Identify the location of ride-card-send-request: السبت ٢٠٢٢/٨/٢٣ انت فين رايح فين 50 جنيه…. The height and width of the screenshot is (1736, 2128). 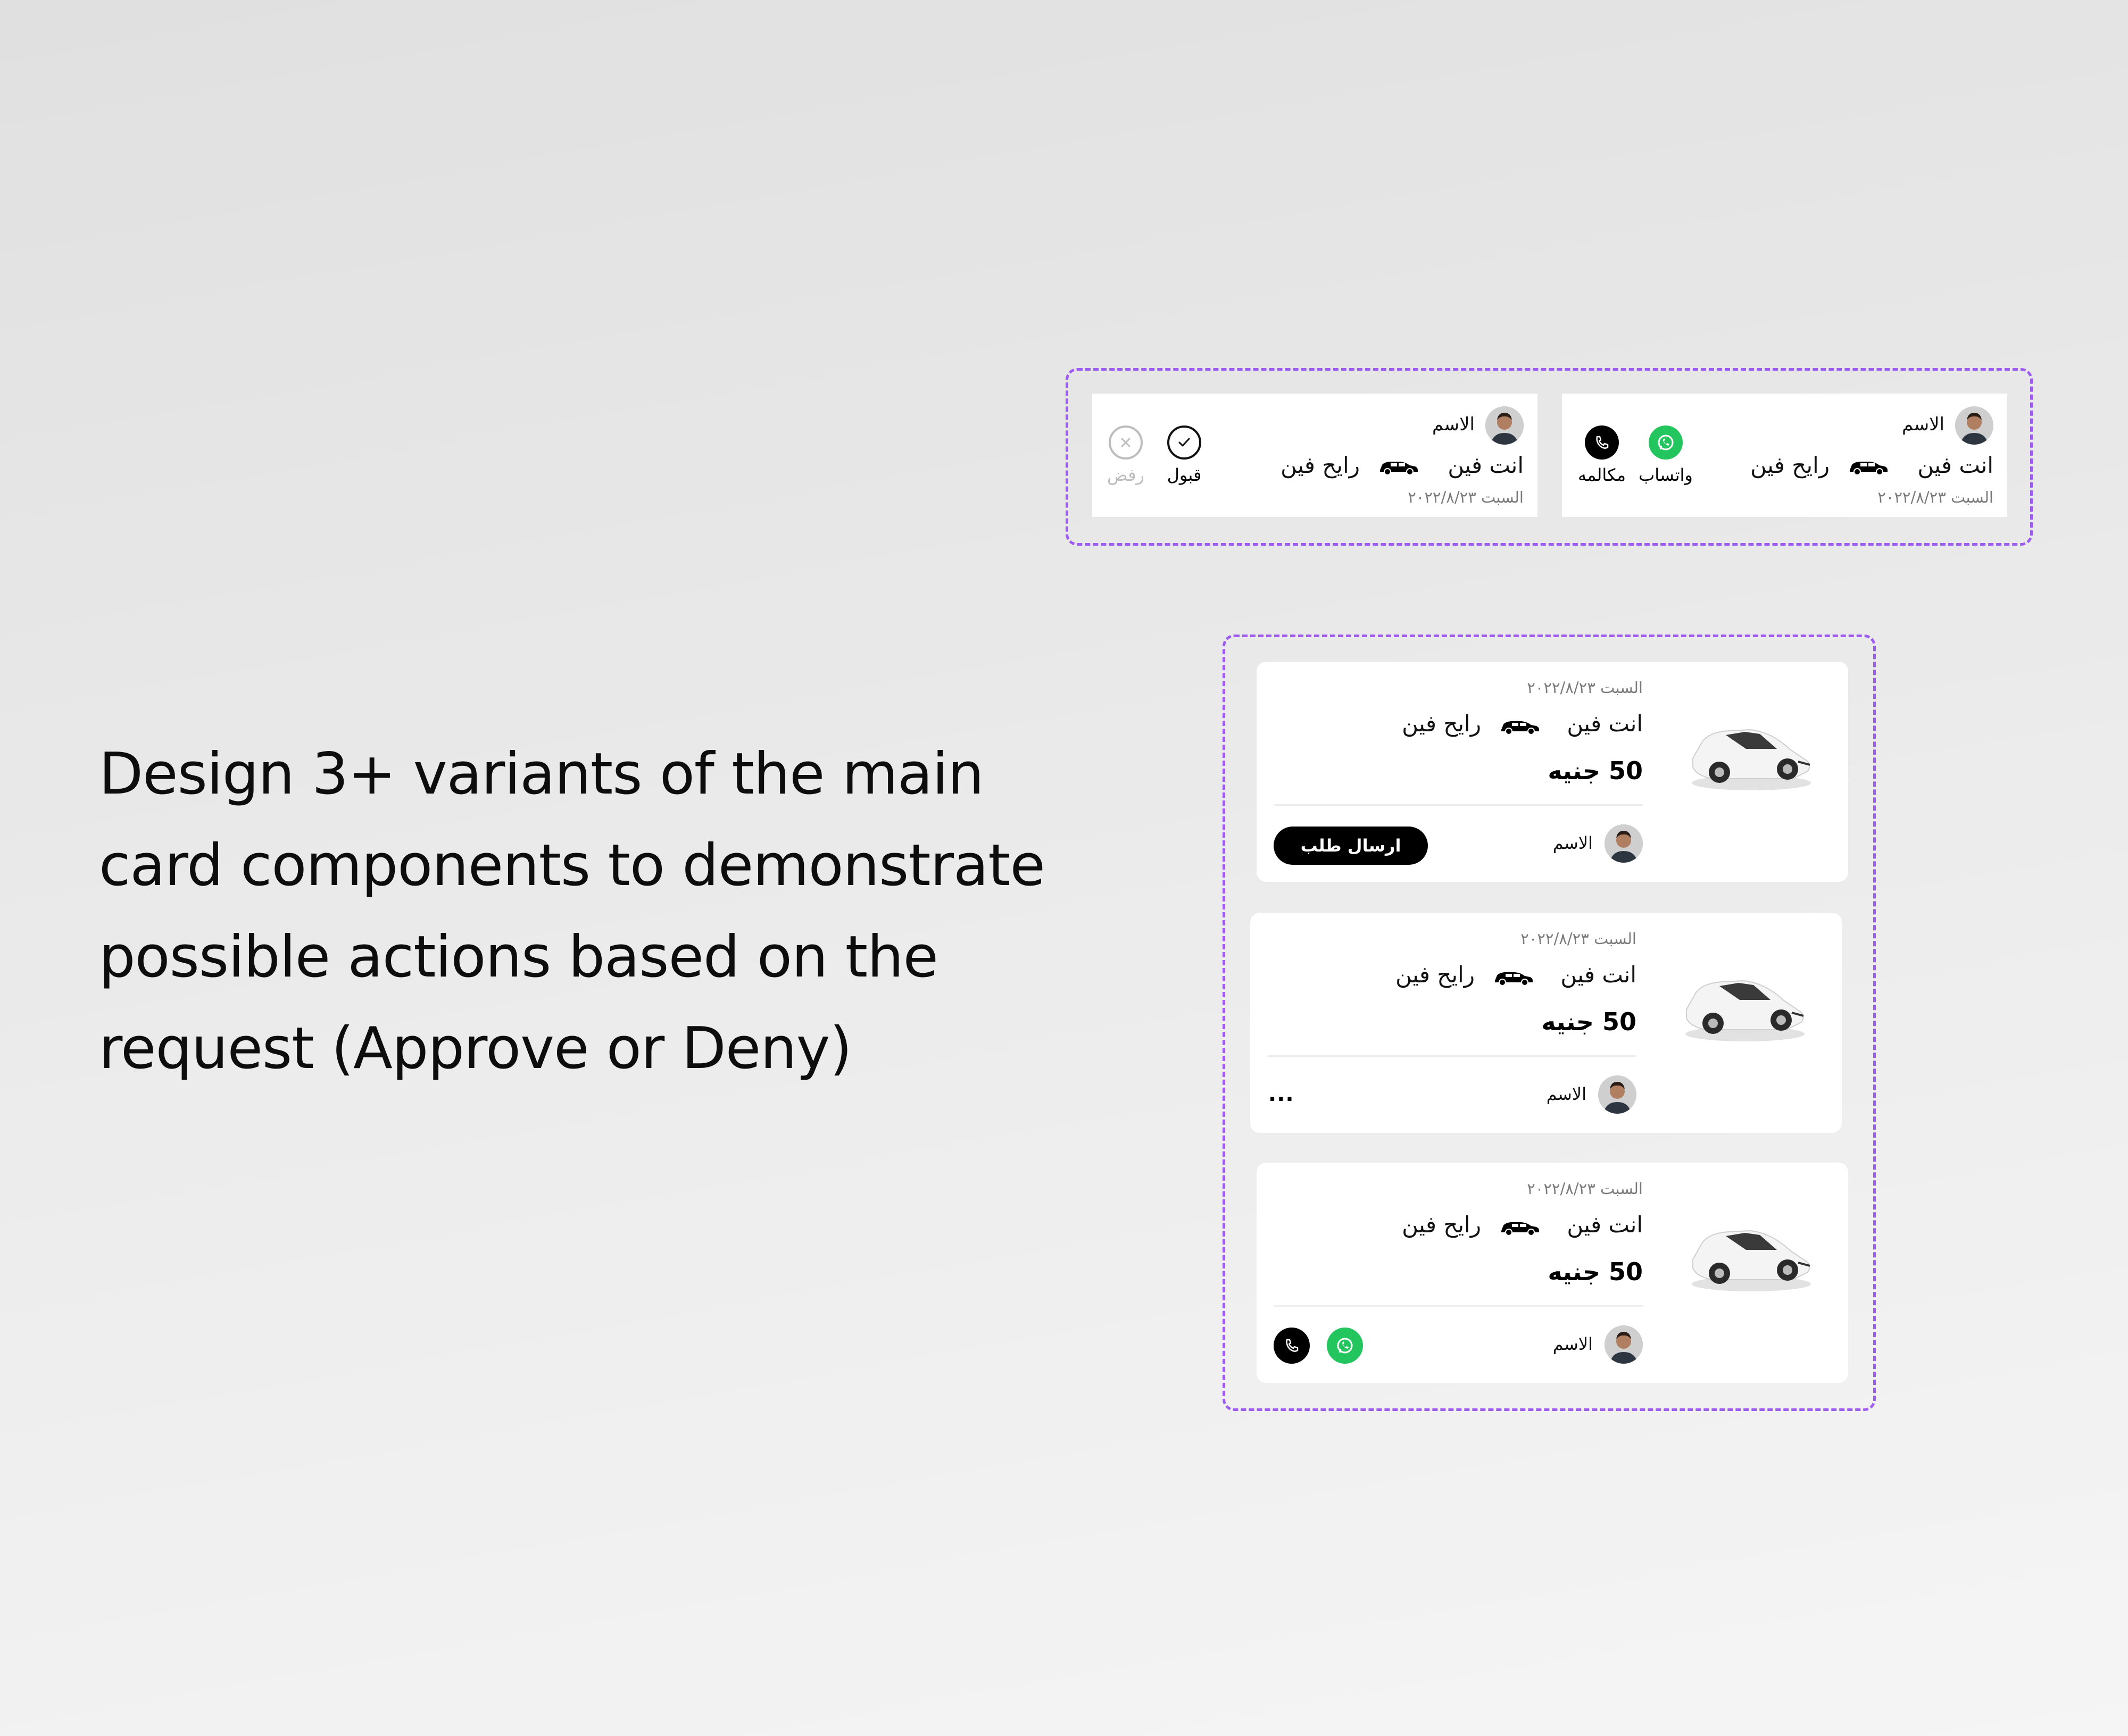
(1552, 772).